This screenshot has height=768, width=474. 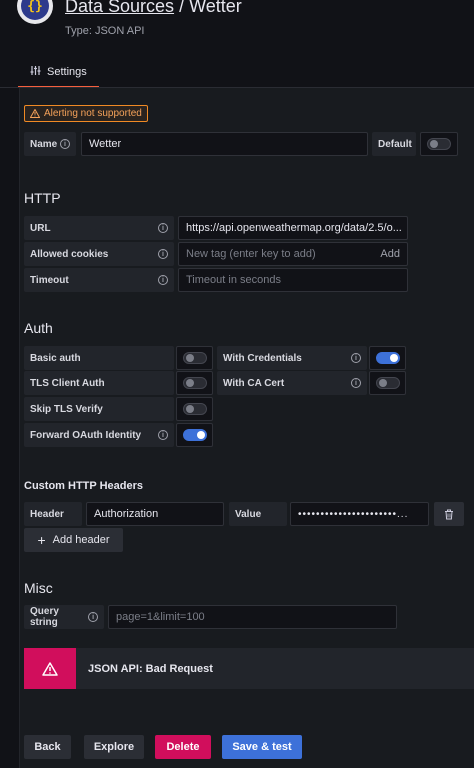 I want to click on timeout-placeholder: Timeout in seconds, so click(x=233, y=280).